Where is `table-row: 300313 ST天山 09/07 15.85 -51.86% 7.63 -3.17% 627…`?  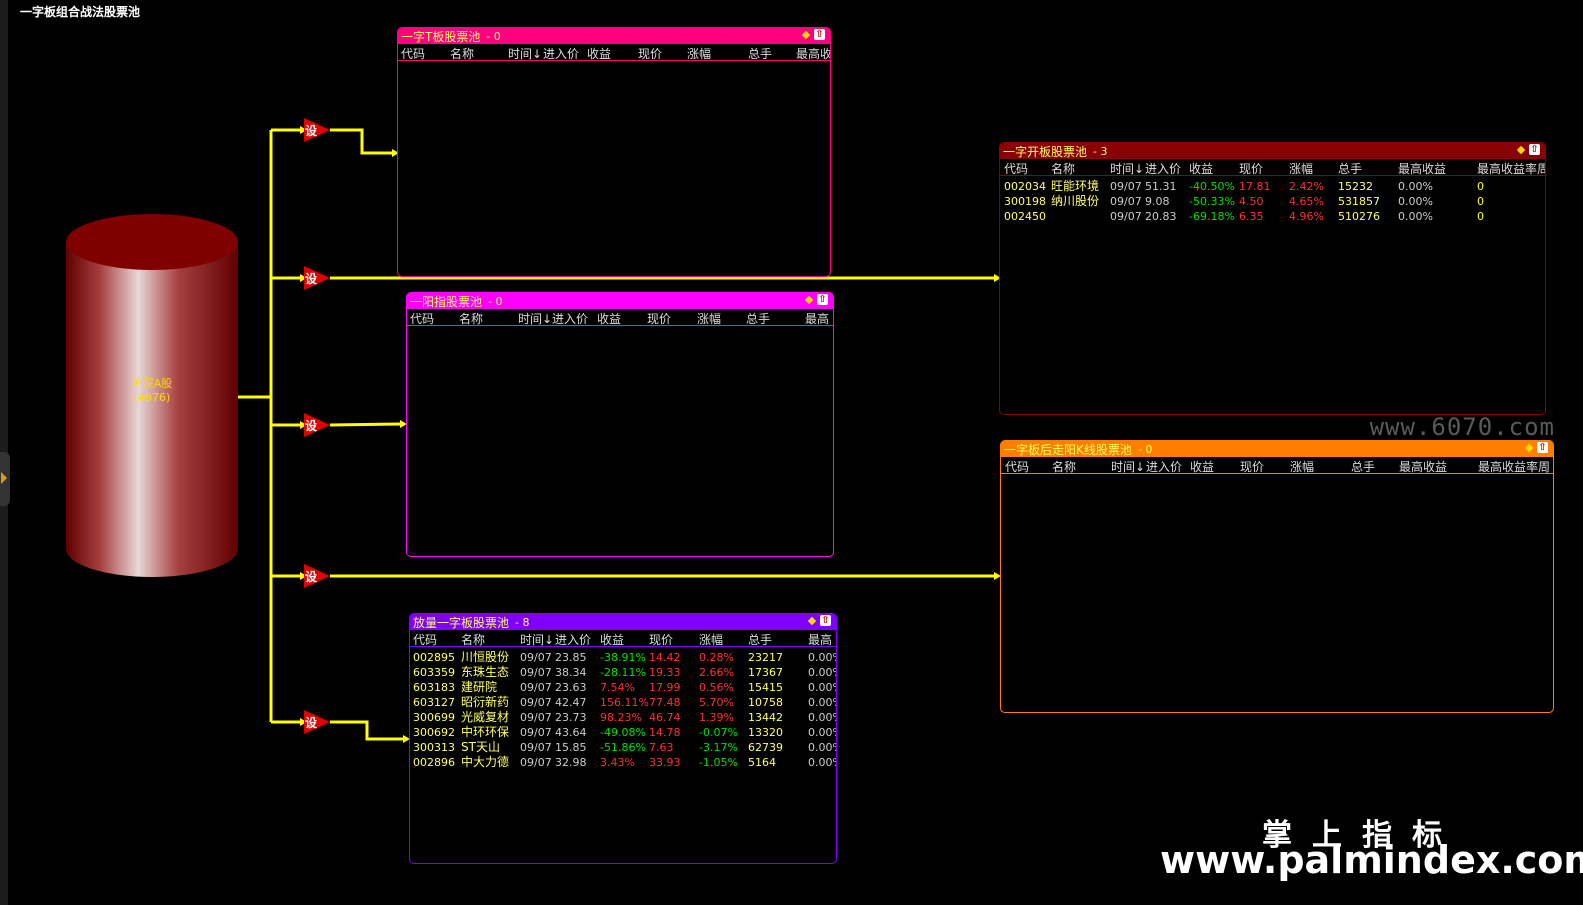 table-row: 300313 ST天山 09/07 15.85 -51.86% 7.63 -3.17% 627… is located at coordinates (623, 747).